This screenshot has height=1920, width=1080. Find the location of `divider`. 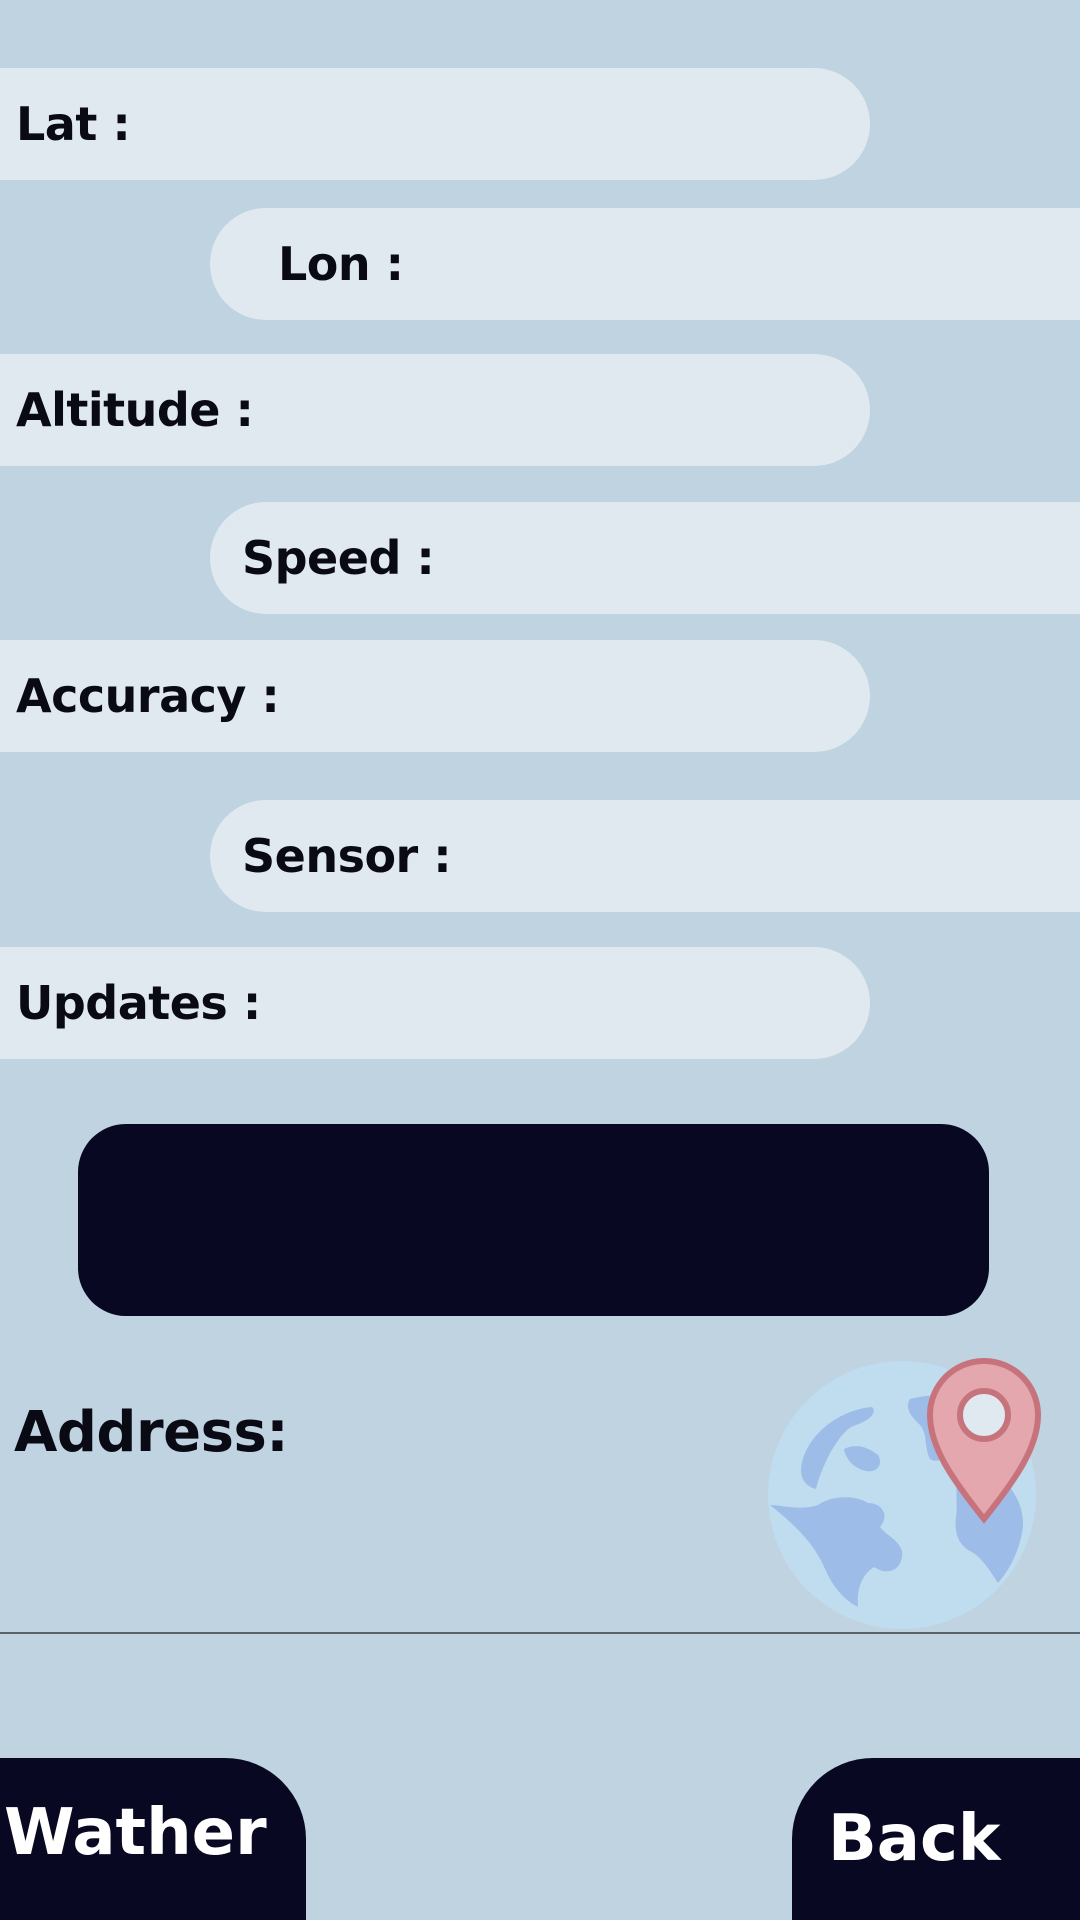

divider is located at coordinates (540, 1633).